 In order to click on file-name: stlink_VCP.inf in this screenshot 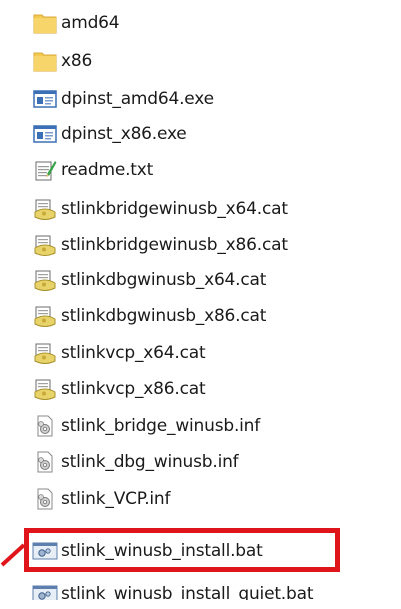, I will do `click(116, 499)`.